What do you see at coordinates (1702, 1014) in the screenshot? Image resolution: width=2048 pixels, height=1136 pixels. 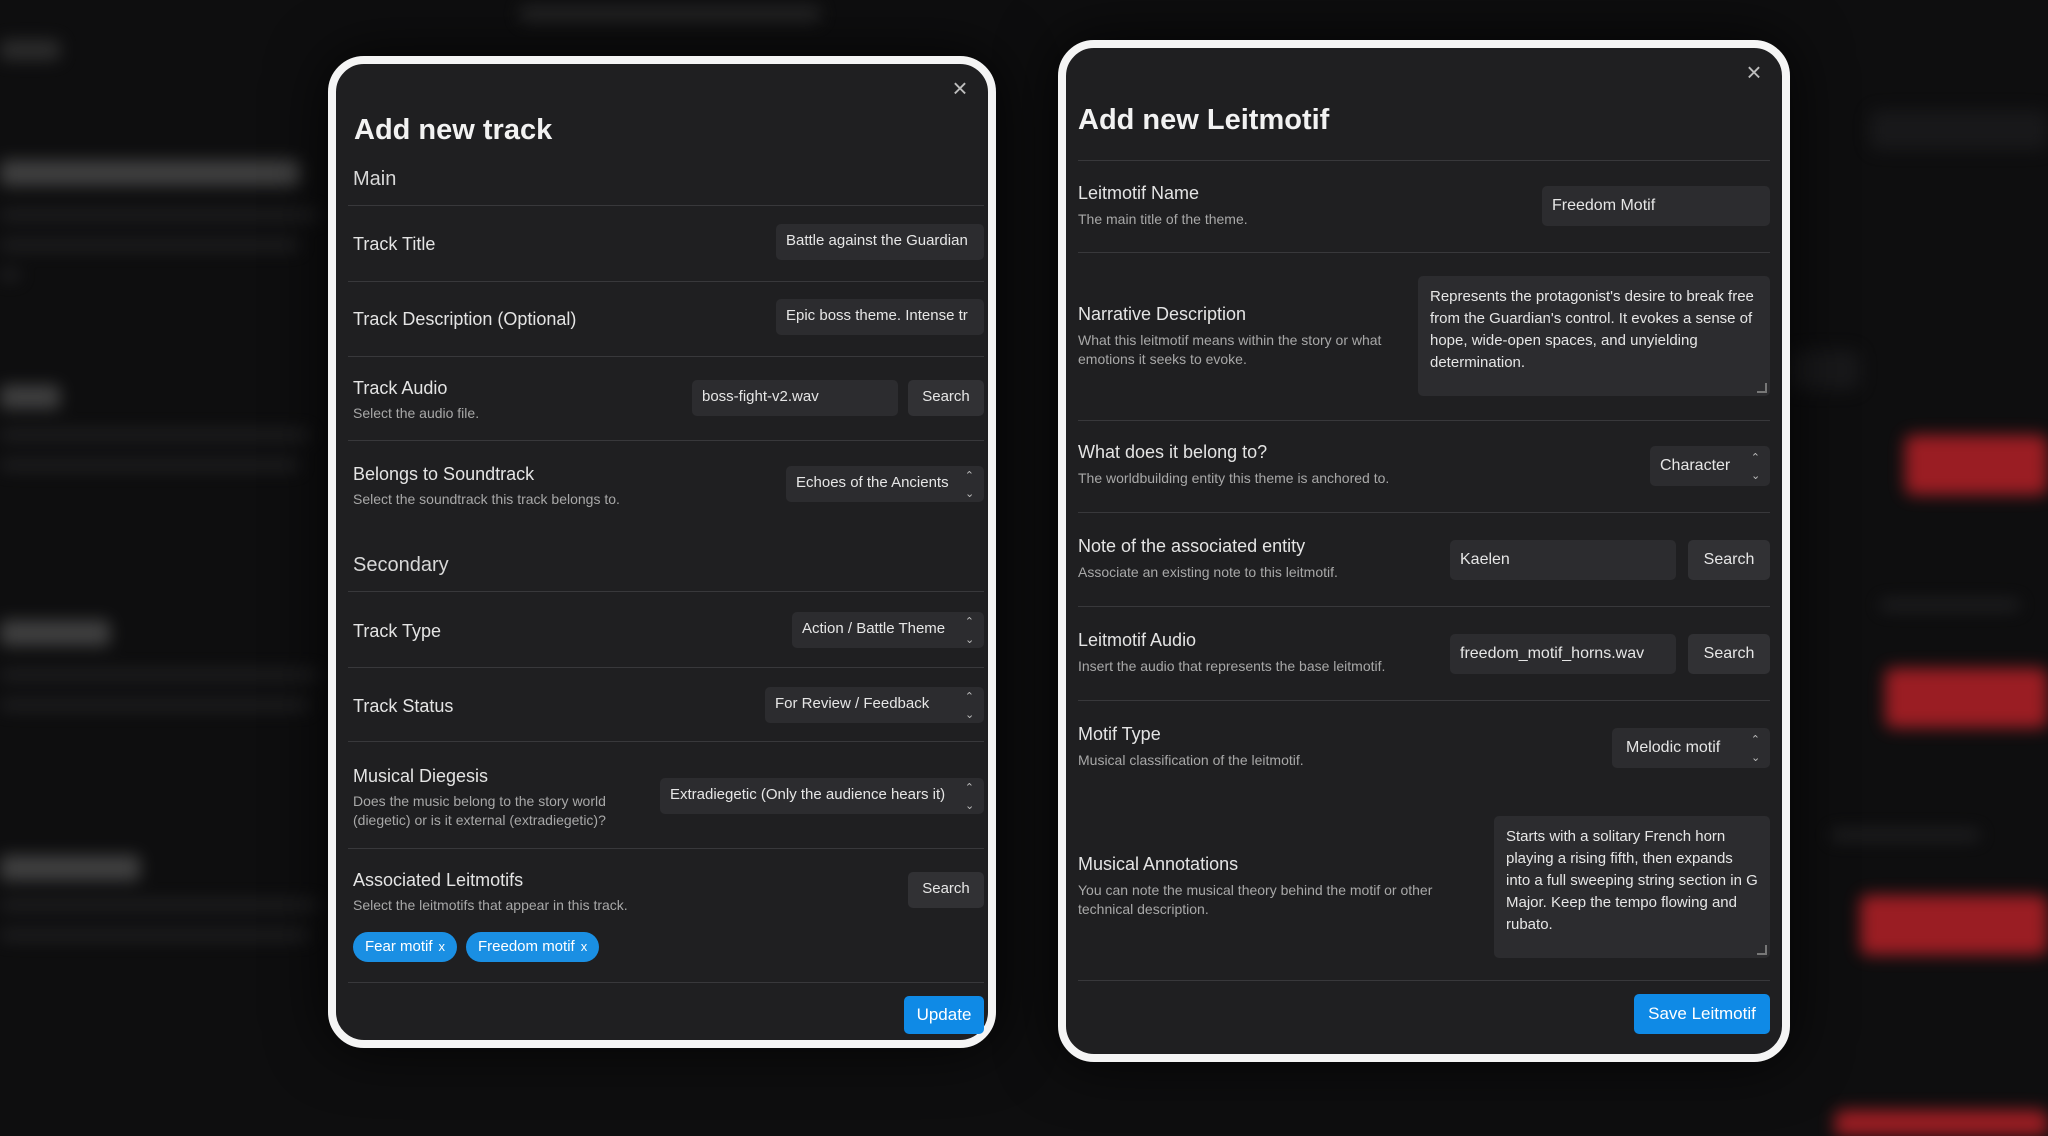 I see `save-leitmotif-button: Save Leitmotif` at bounding box center [1702, 1014].